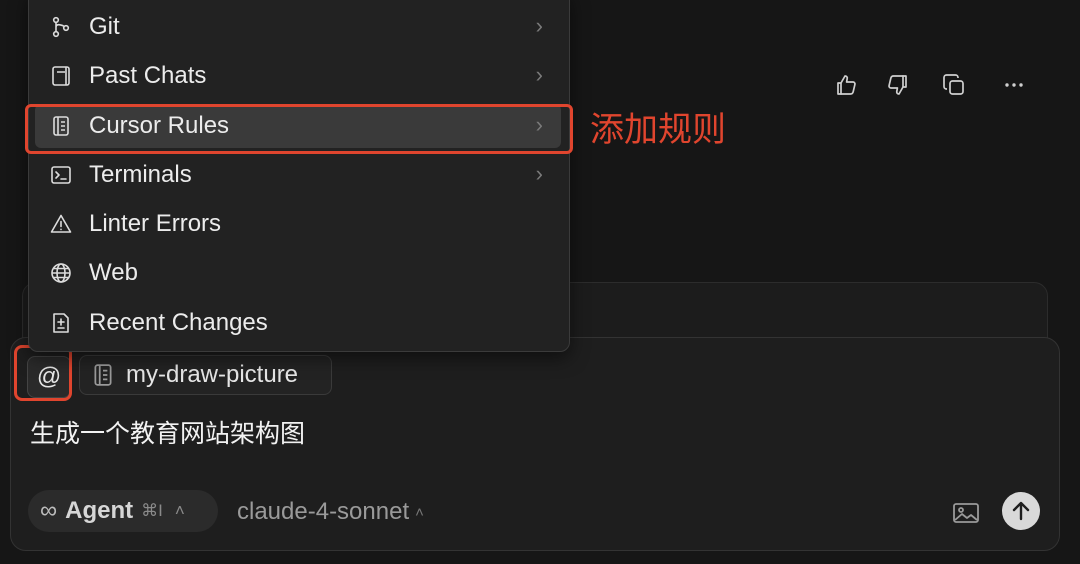 This screenshot has width=1080, height=564. What do you see at coordinates (99, 510) in the screenshot?
I see `agent-mode-label: Agent` at bounding box center [99, 510].